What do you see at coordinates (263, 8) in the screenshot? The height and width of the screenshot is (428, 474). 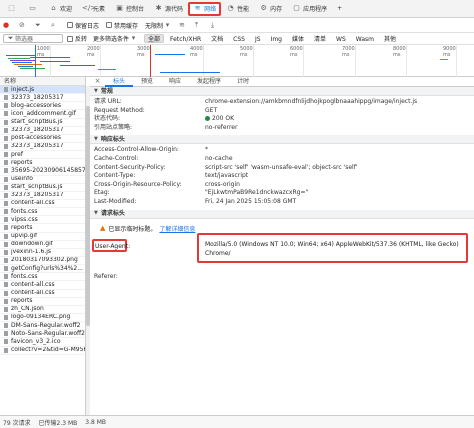 I see `memory-icon: ⚙` at bounding box center [263, 8].